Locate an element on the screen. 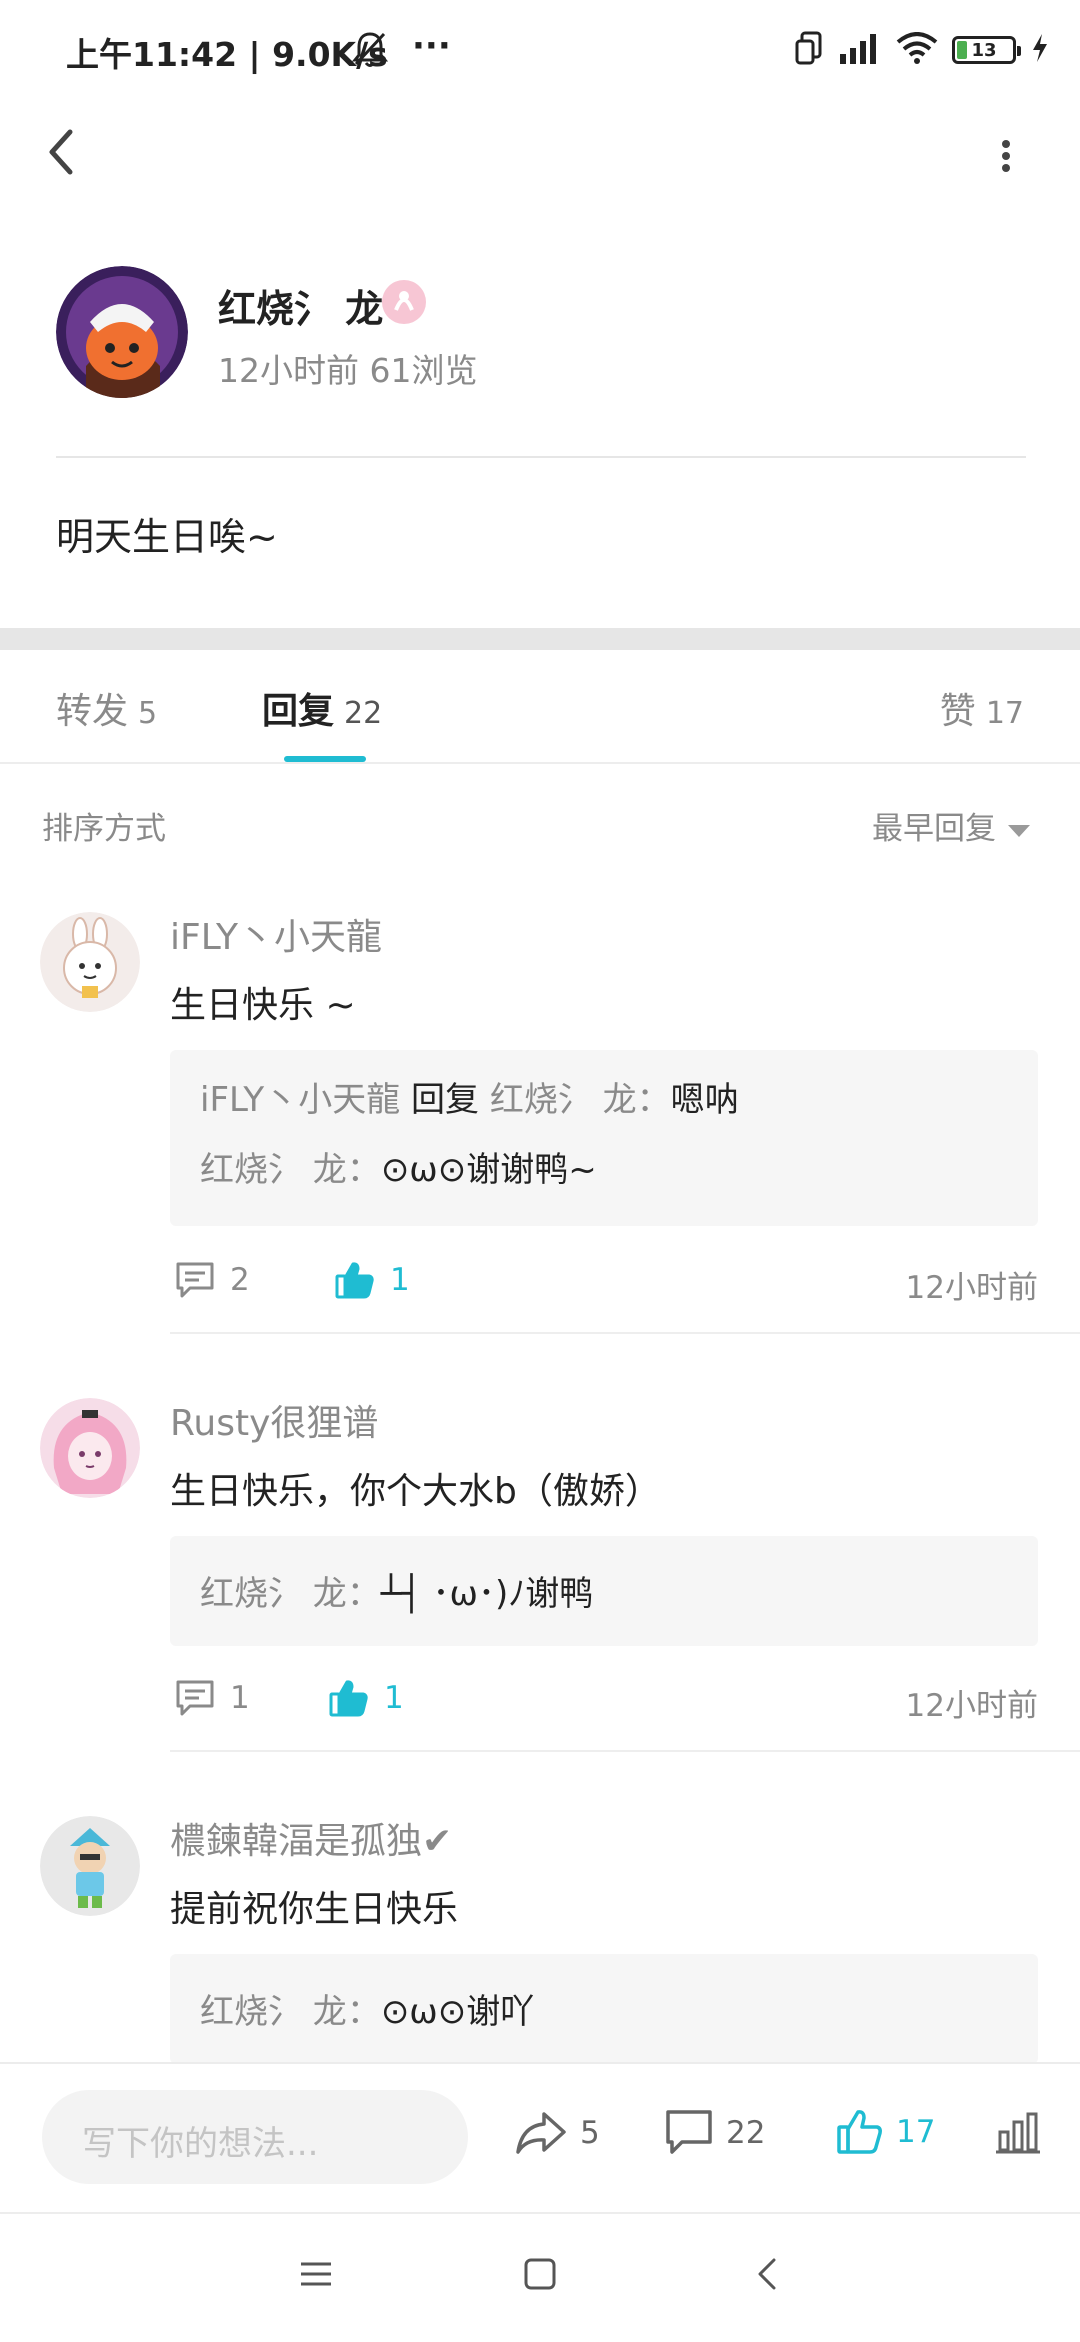  active-tab-indicator is located at coordinates (325, 759).